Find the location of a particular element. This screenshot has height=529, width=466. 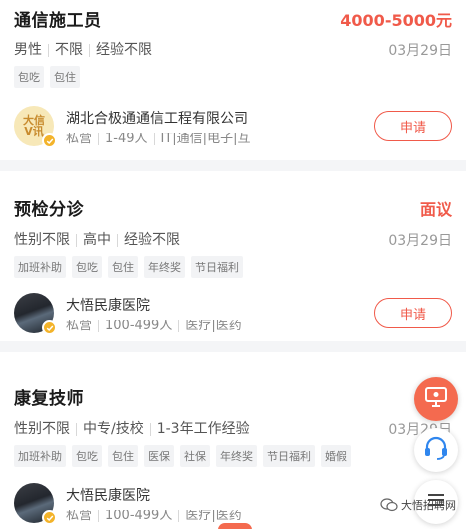

watermark: 大悟招聘网 is located at coordinates (418, 505).